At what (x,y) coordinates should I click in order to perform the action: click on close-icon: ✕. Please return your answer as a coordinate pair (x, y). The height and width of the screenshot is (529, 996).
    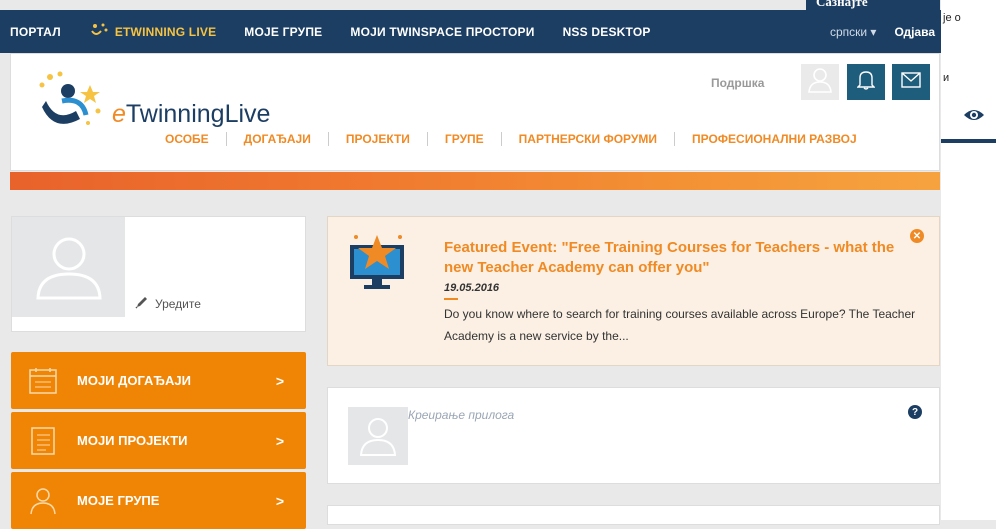
    Looking at the image, I should click on (917, 236).